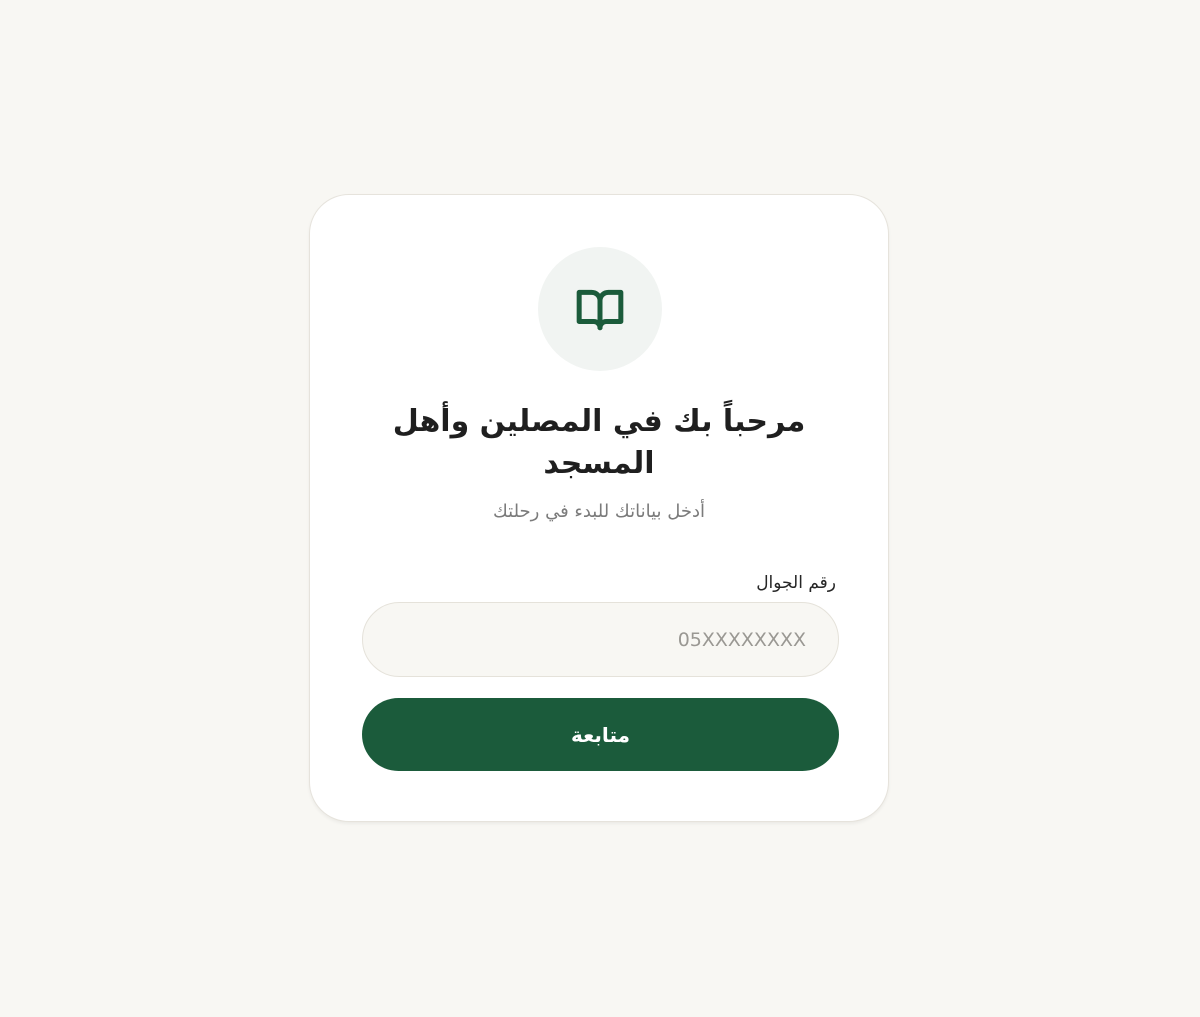 Image resolution: width=1200 pixels, height=1017 pixels. Describe the element at coordinates (600, 734) in the screenshot. I see `continue-button: متابعة` at that location.